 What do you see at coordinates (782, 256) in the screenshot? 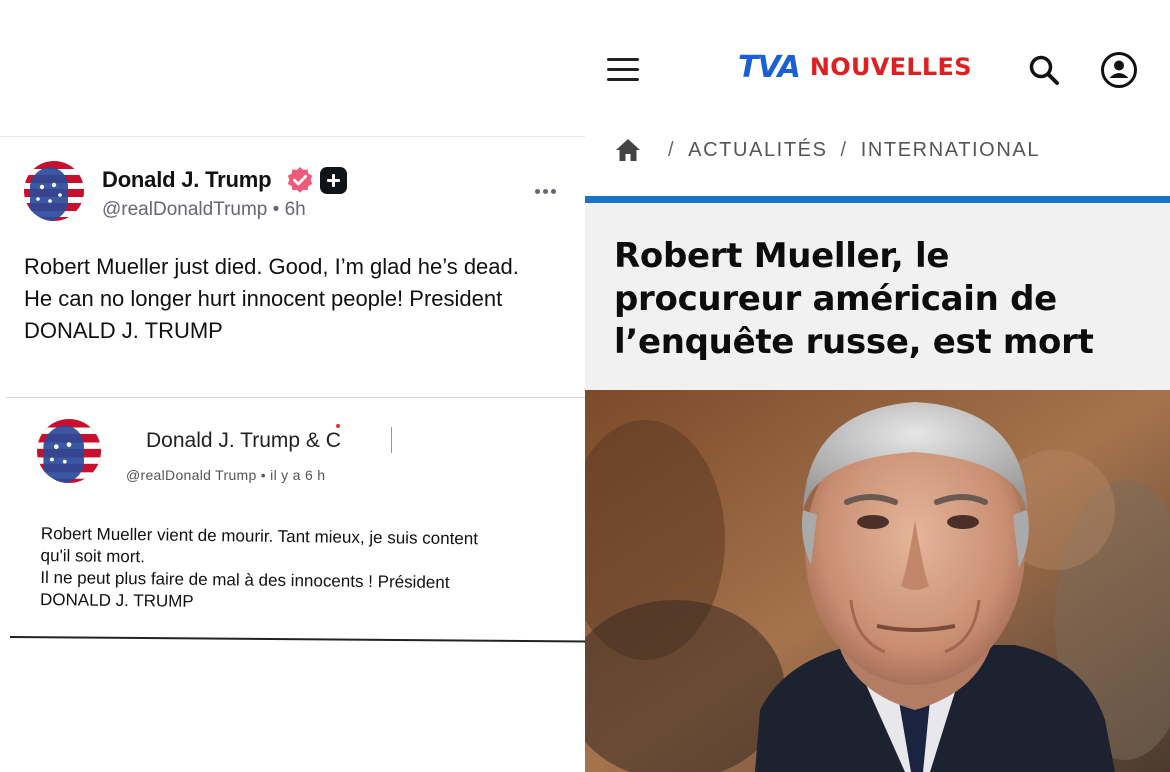
I see `headline-line: Robert Mueller, le` at bounding box center [782, 256].